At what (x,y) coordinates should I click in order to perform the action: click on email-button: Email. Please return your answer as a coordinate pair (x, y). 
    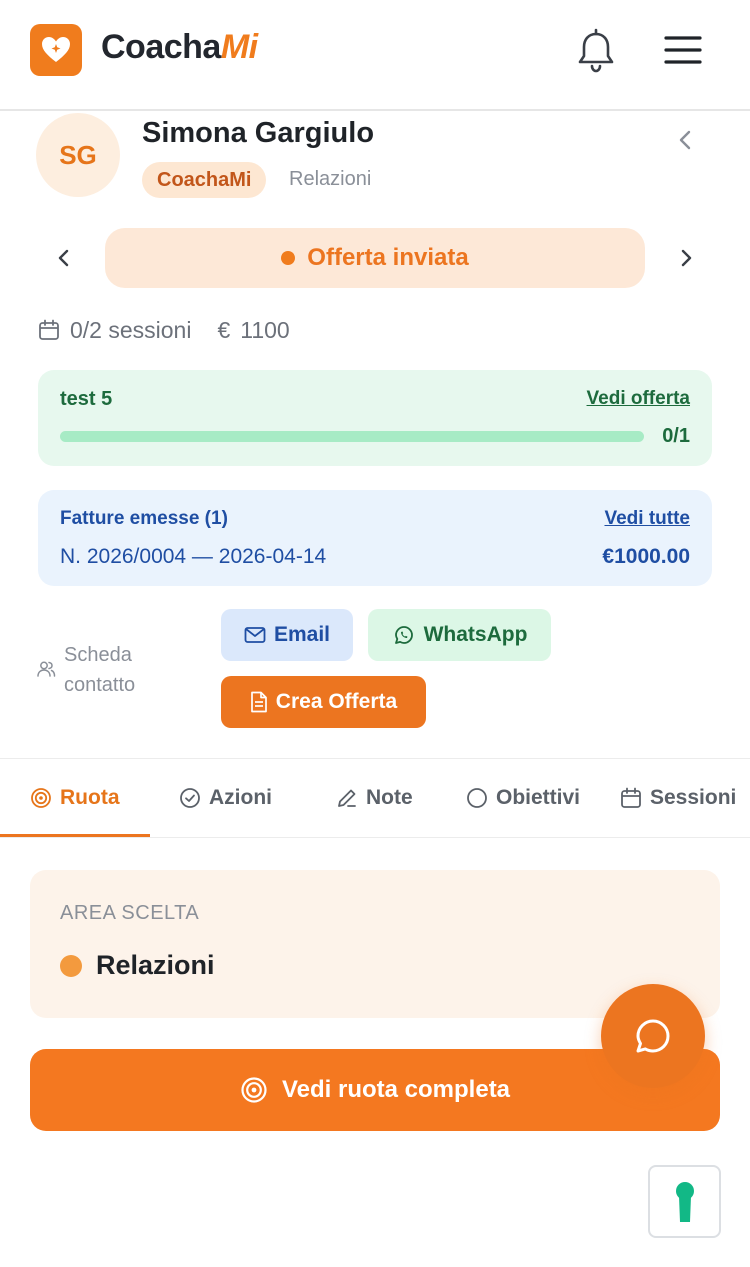
    Looking at the image, I should click on (287, 635).